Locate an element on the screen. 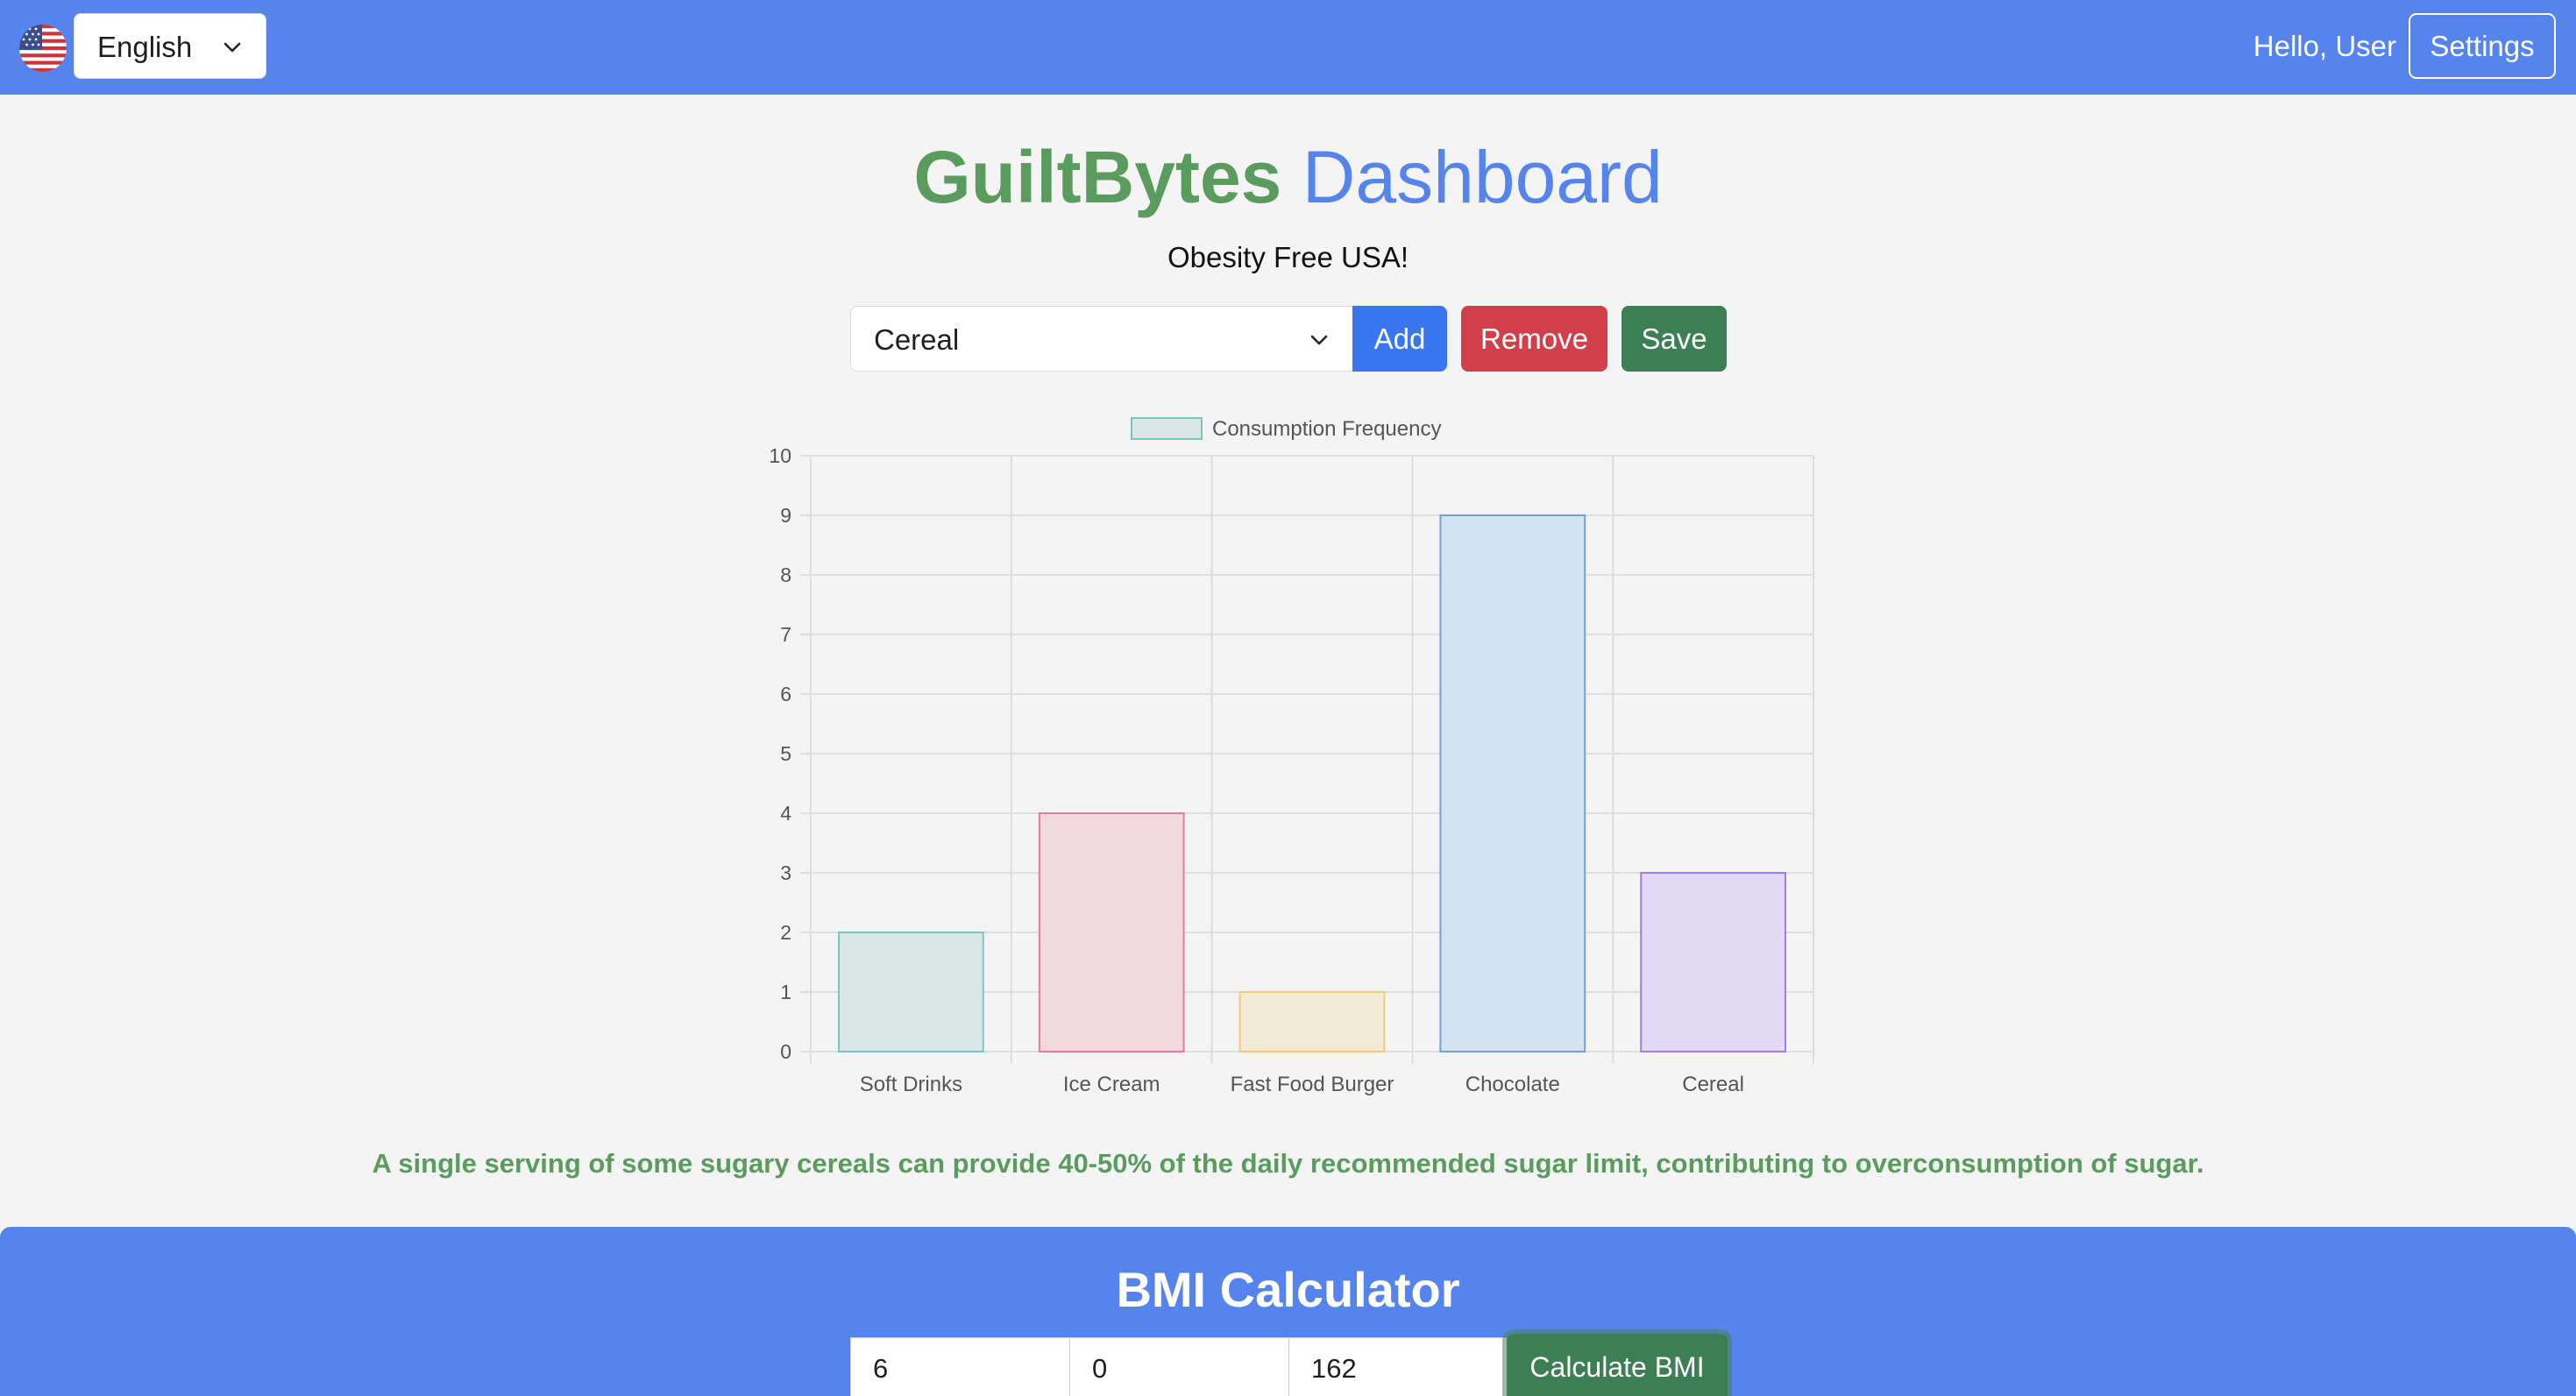 Image resolution: width=2576 pixels, height=1396 pixels. calculate-bmi-button: Calculate BMI is located at coordinates (1617, 1365).